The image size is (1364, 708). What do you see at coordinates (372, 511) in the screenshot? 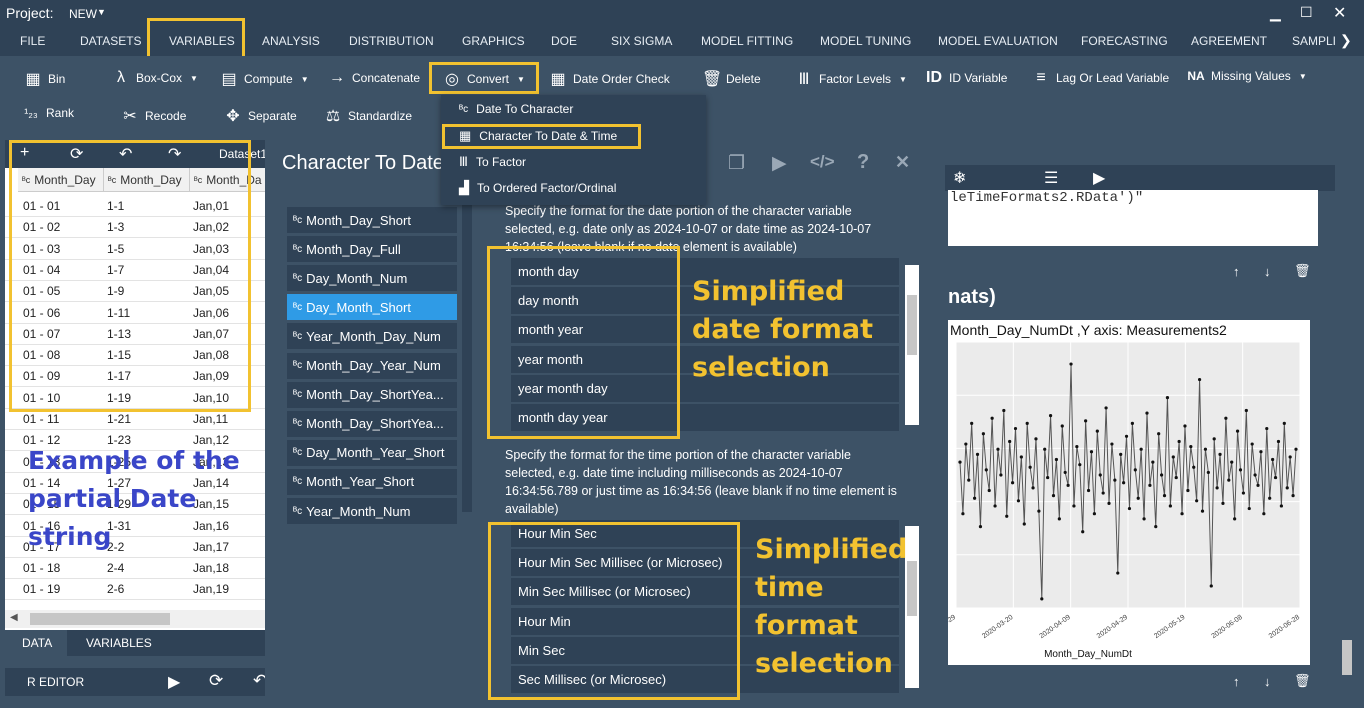
I see `variable-list-item: ᴮc Year_Month_Num` at bounding box center [372, 511].